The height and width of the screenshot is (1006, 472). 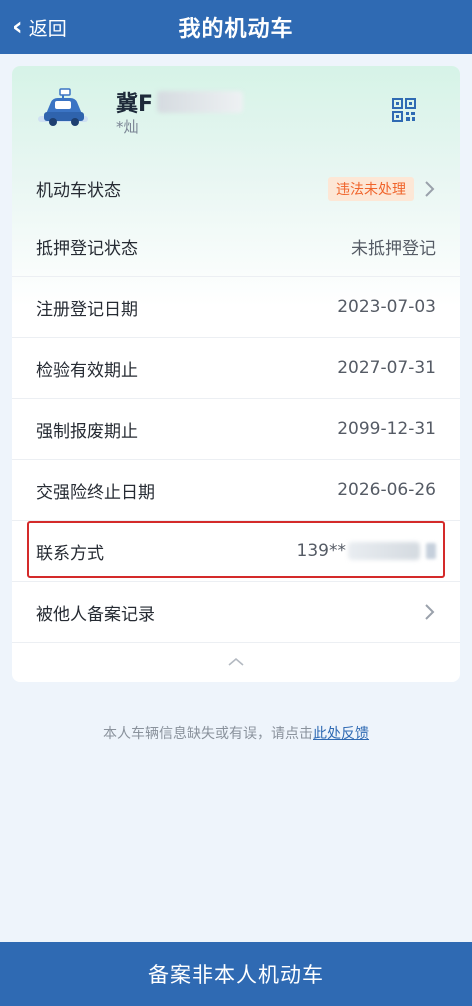 I want to click on feedback-text: 本人车辆信息缺失或有误，请点击, so click(x=208, y=734).